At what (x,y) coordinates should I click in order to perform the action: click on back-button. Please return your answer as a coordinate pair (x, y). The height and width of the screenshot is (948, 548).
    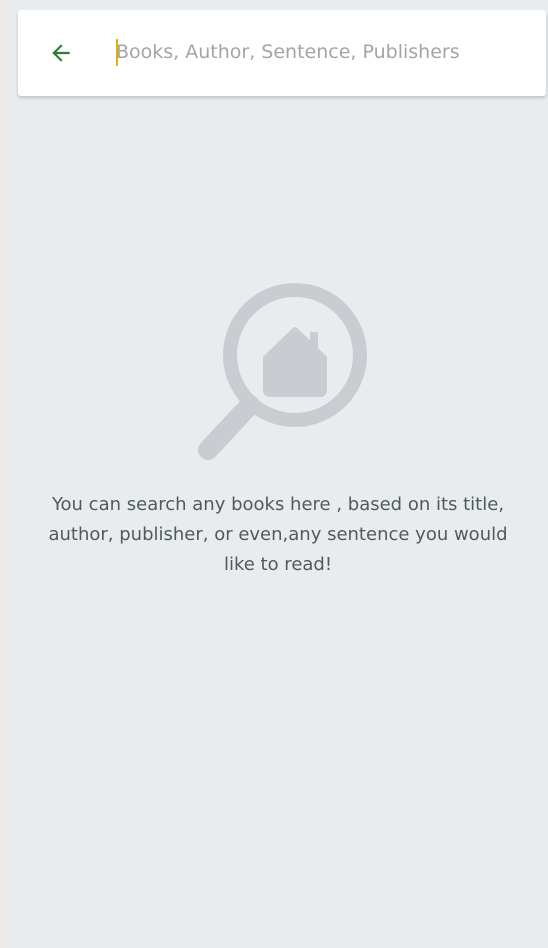
    Looking at the image, I should click on (61, 53).